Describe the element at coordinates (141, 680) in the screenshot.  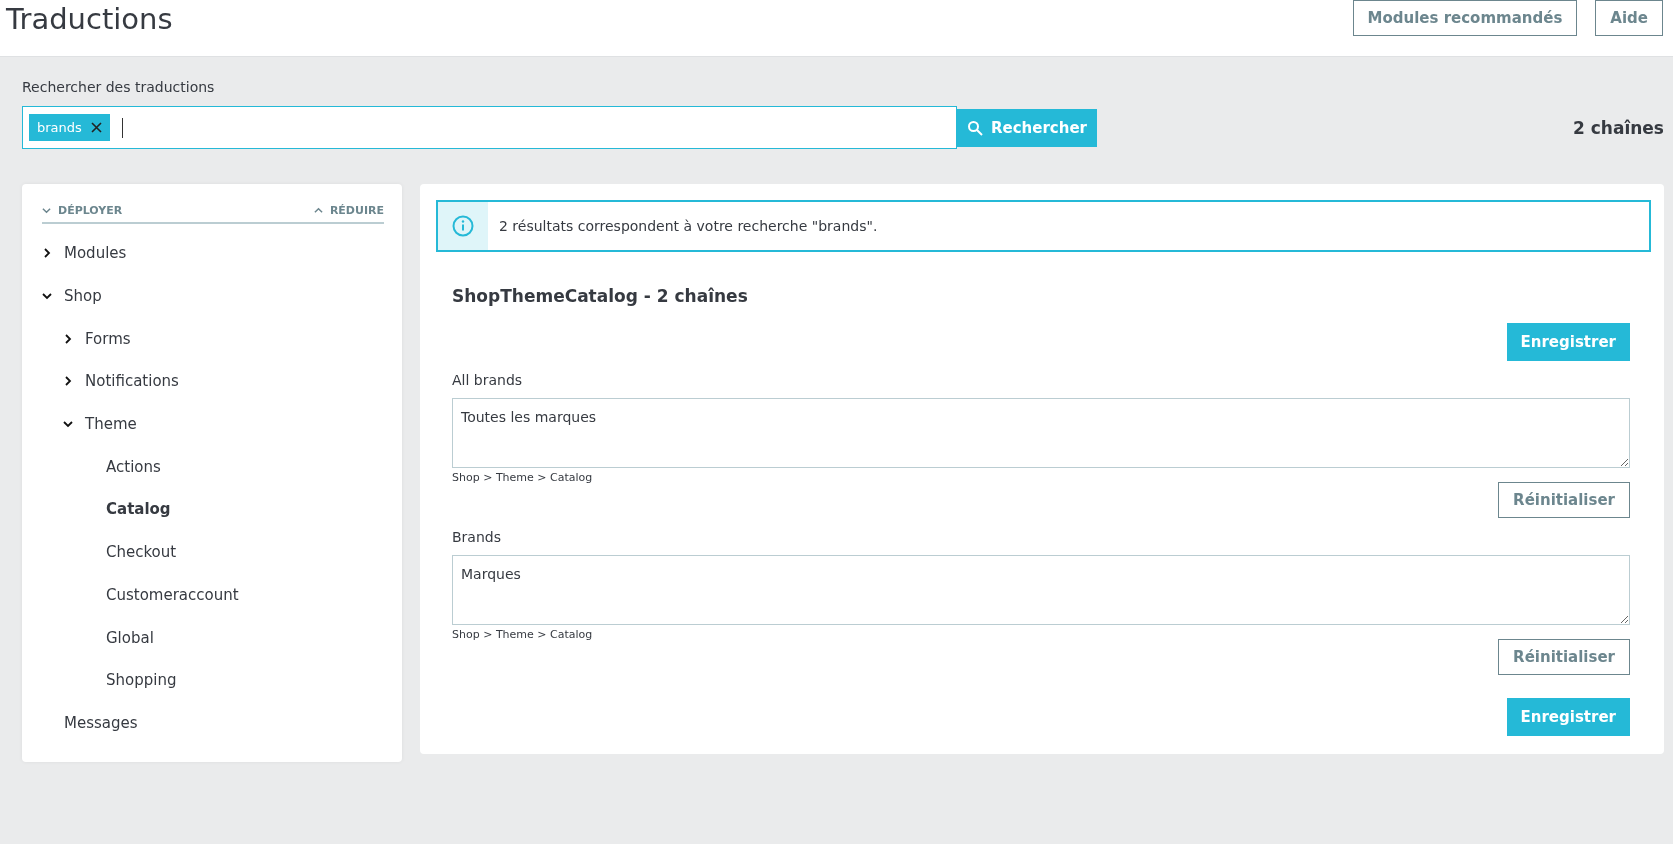
I see `tree-item: Shopping` at that location.